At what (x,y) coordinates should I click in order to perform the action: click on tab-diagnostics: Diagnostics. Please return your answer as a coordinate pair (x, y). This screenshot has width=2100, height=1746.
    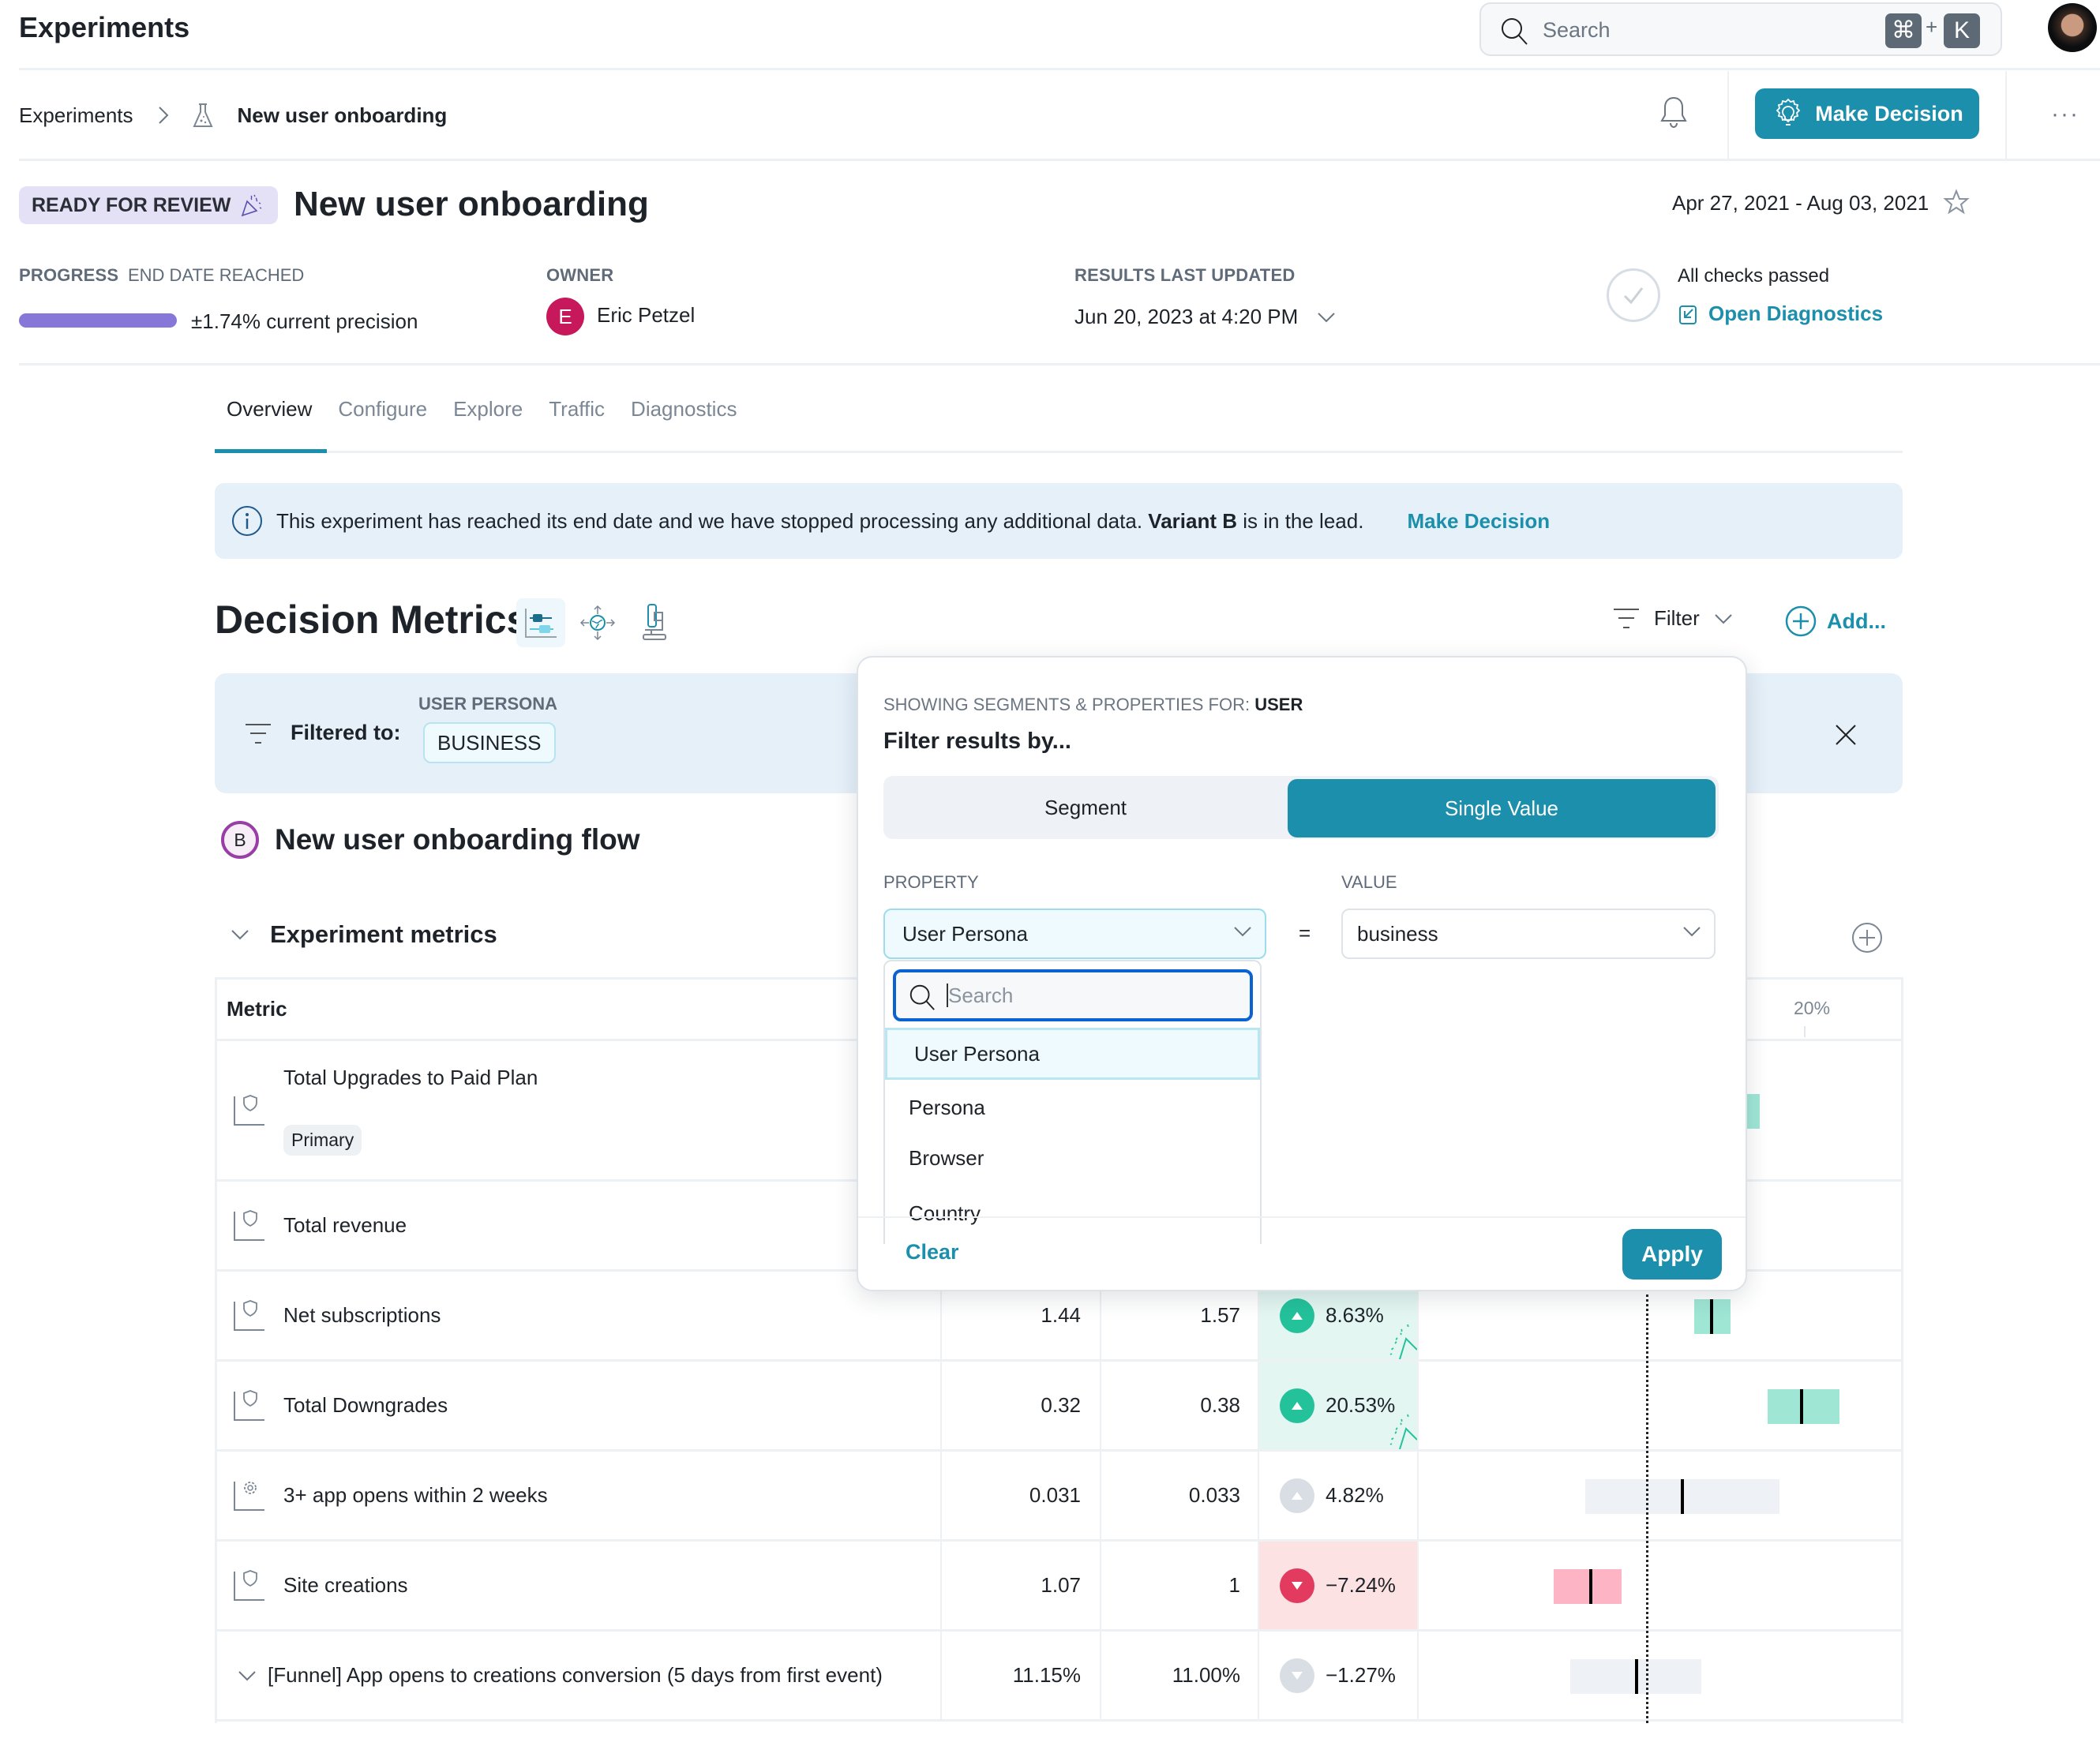
    Looking at the image, I should click on (684, 409).